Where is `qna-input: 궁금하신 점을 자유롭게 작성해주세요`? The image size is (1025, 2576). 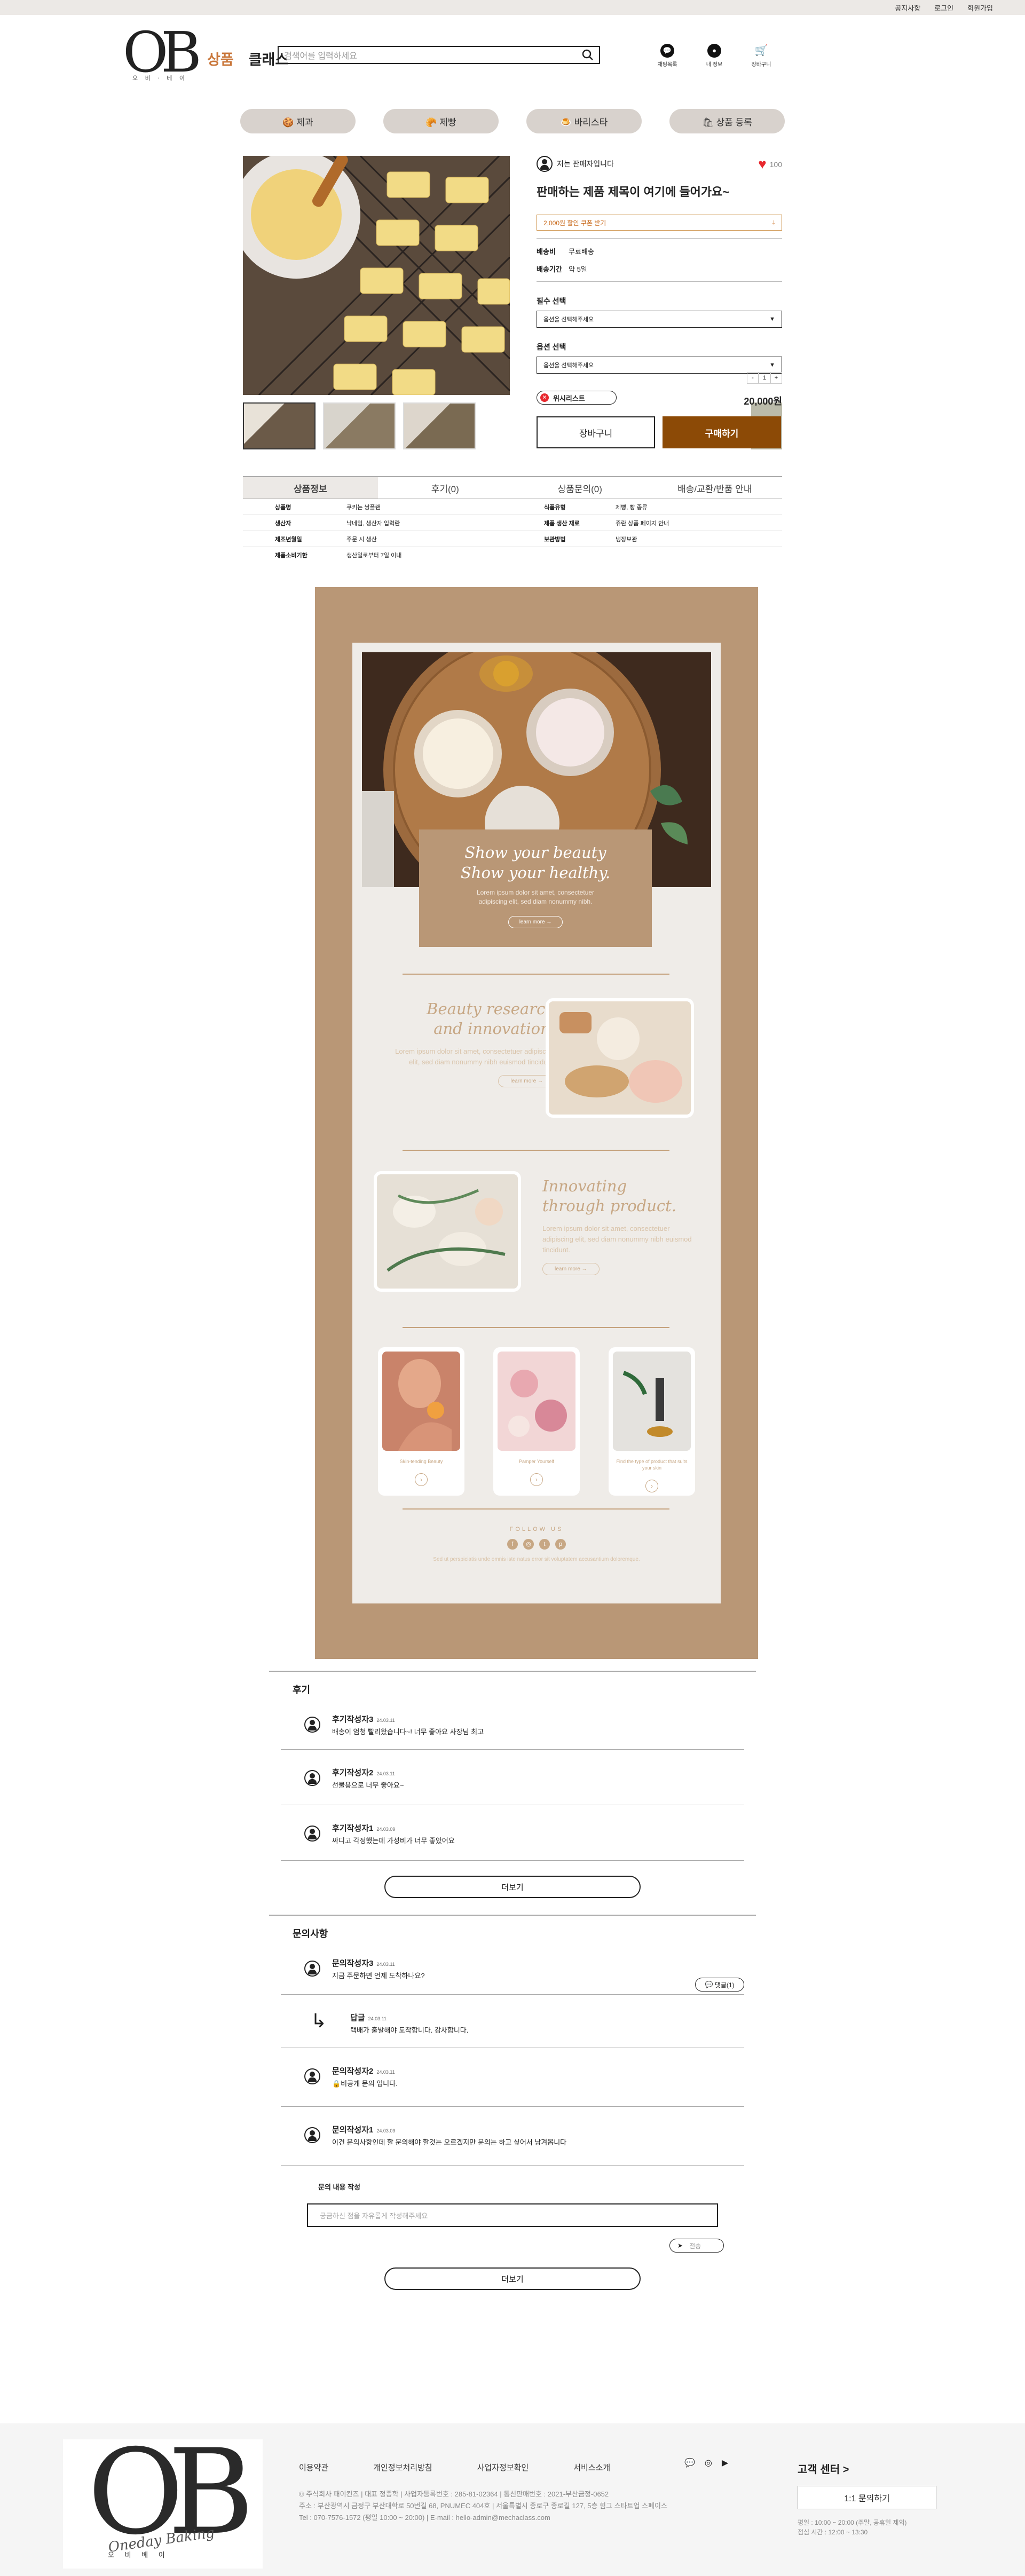
qna-input: 궁금하신 점을 자유롭게 작성해주세요 is located at coordinates (512, 2215).